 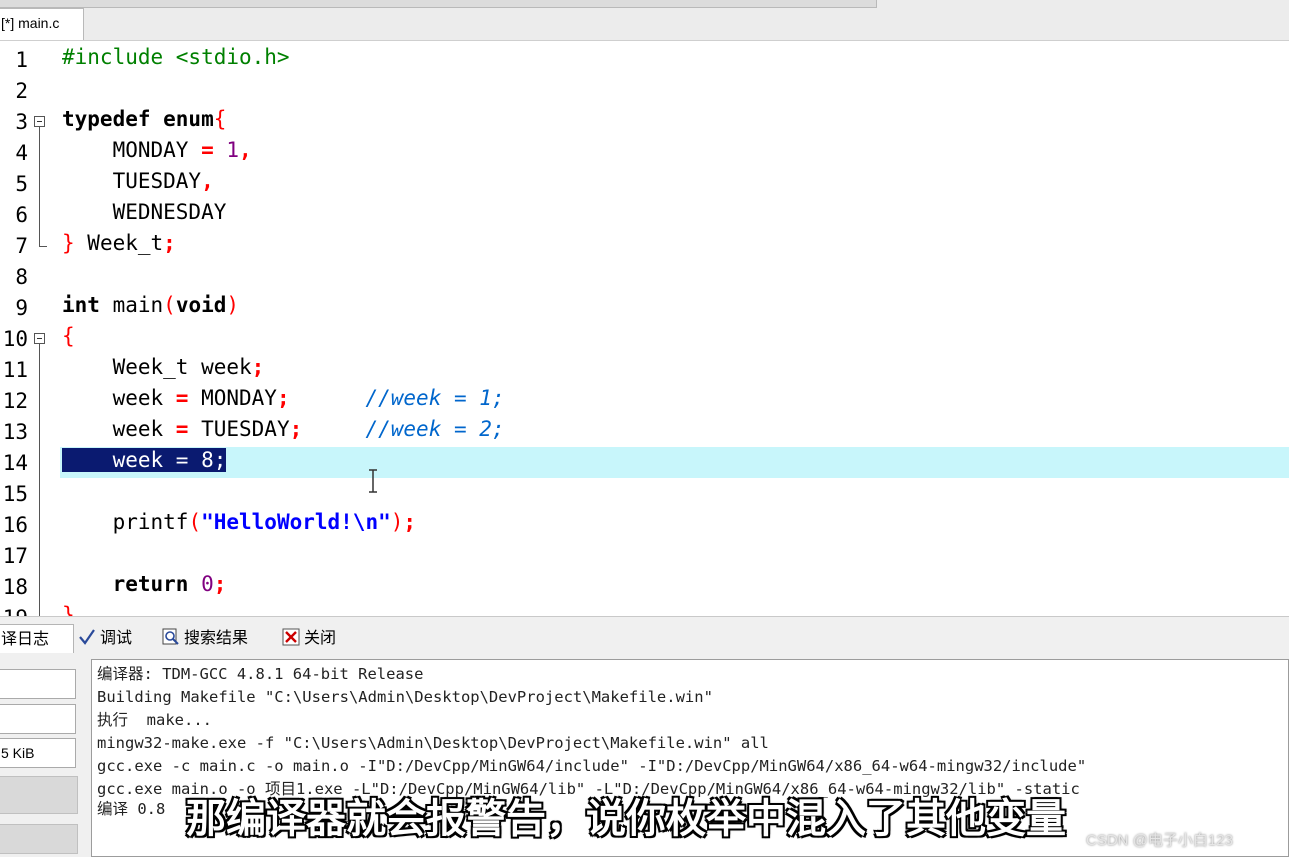 I want to click on watermark: CSDN @电子小白123, so click(x=1159, y=840).